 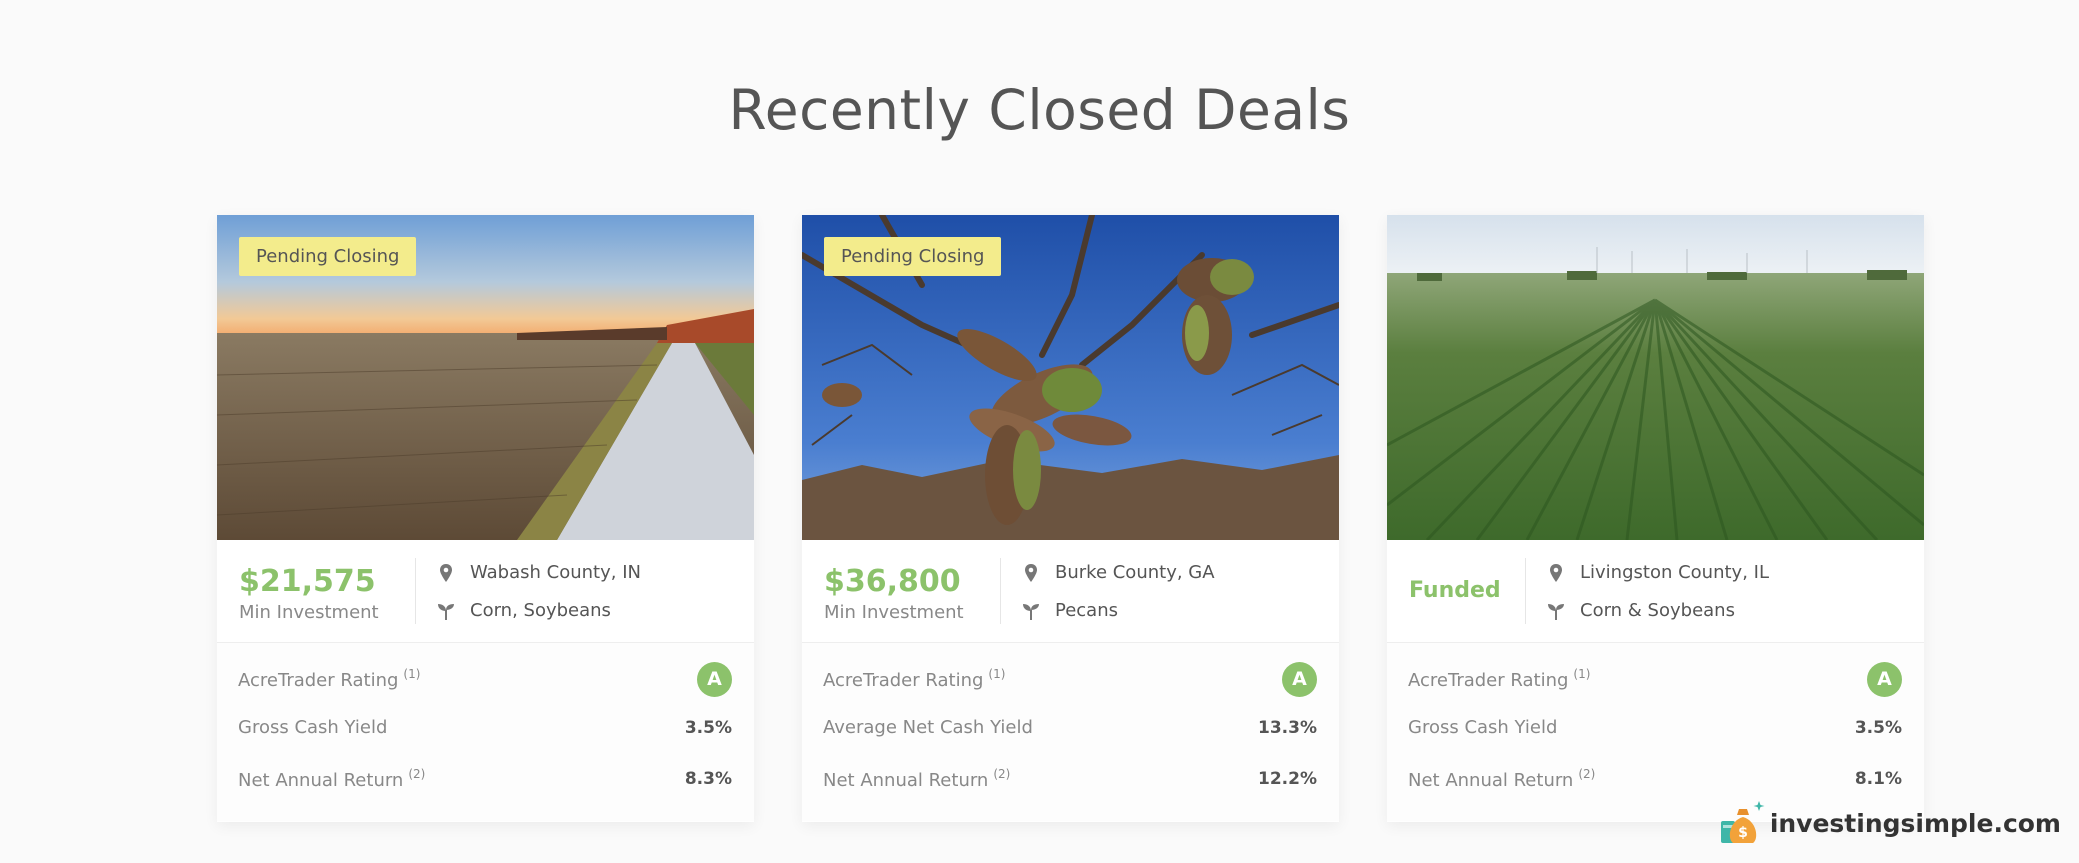 I want to click on stat-label: Average Net Cash Yield, so click(x=928, y=727).